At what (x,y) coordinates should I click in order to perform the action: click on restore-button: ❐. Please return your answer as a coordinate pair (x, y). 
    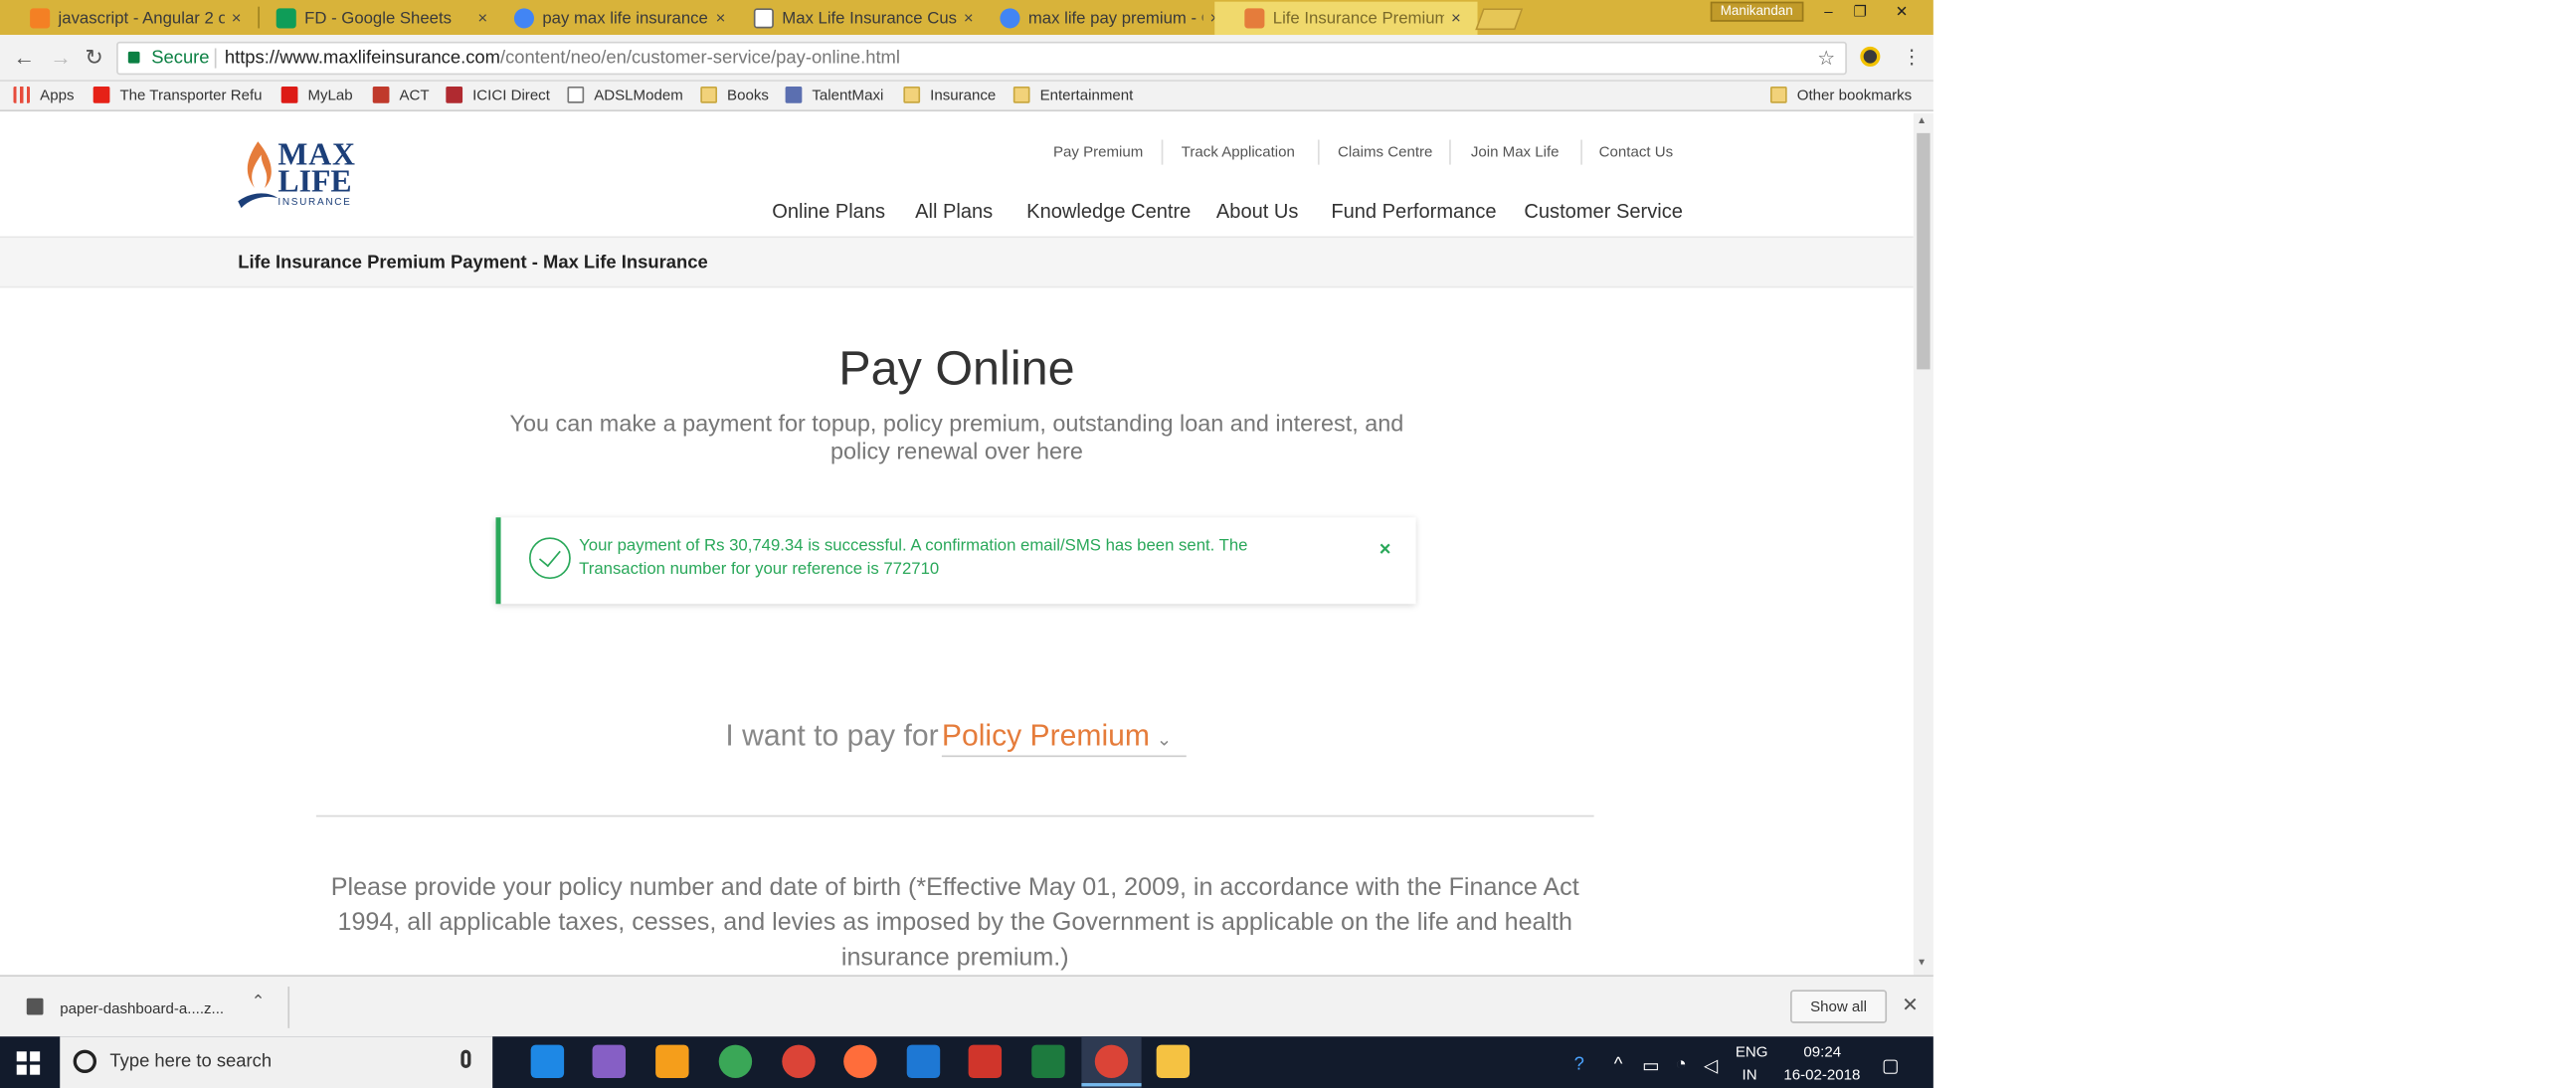
    Looking at the image, I should click on (1860, 12).